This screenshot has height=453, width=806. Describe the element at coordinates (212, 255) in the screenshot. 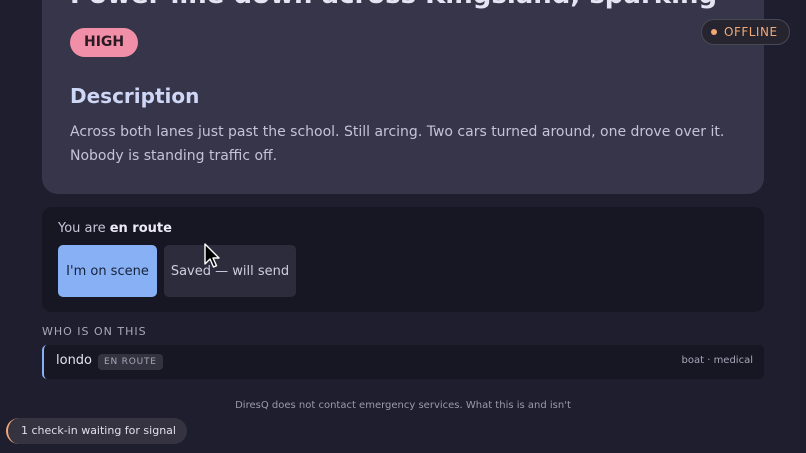

I see `mouse-cursor-icon` at that location.